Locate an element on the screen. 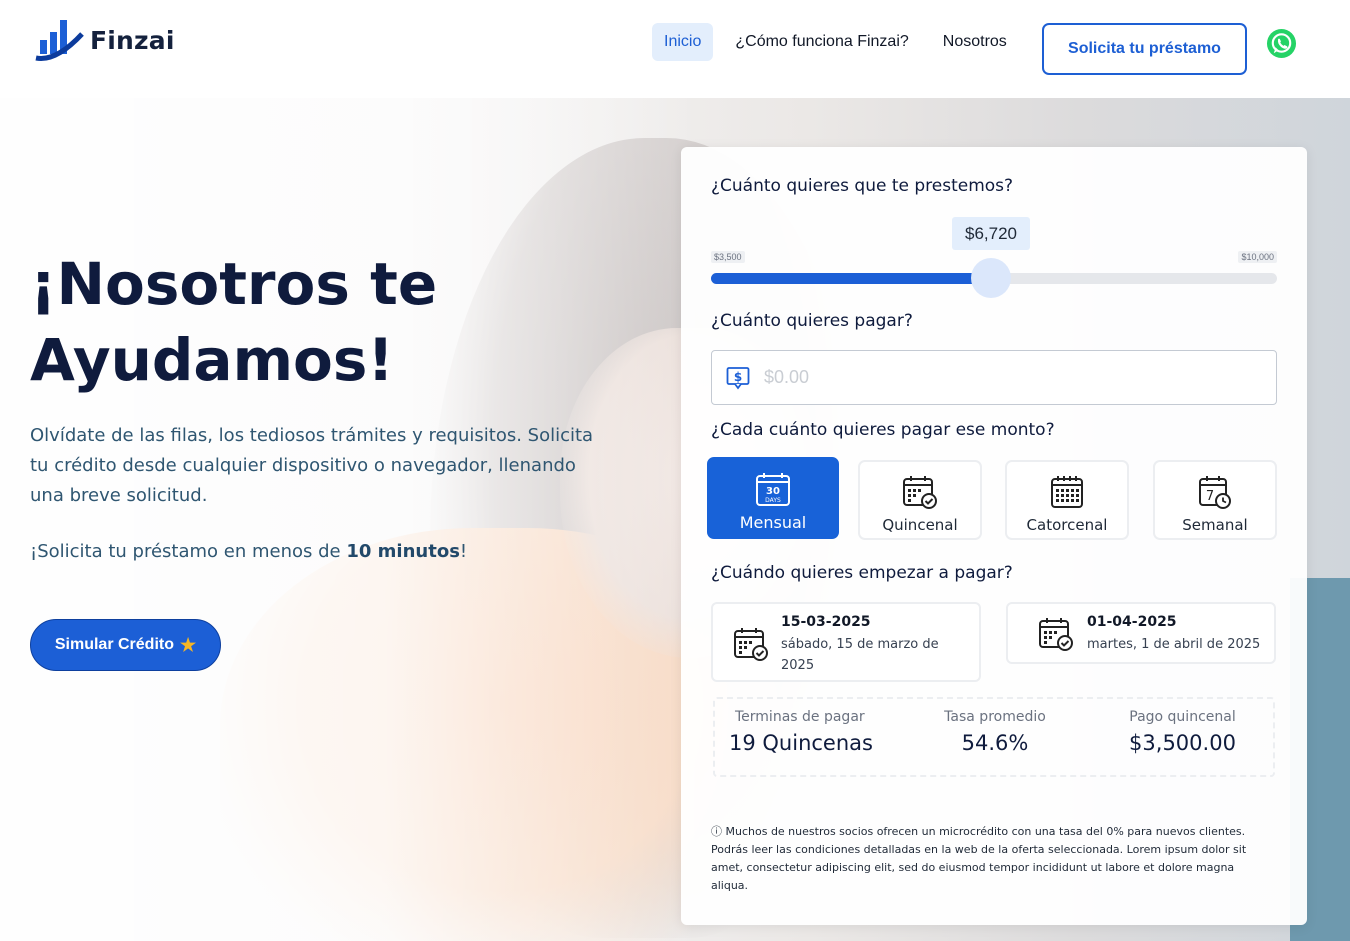 Image resolution: width=1350 pixels, height=941 pixels. start-date-long: martes, 1 de abril de 2025 is located at coordinates (1174, 644).